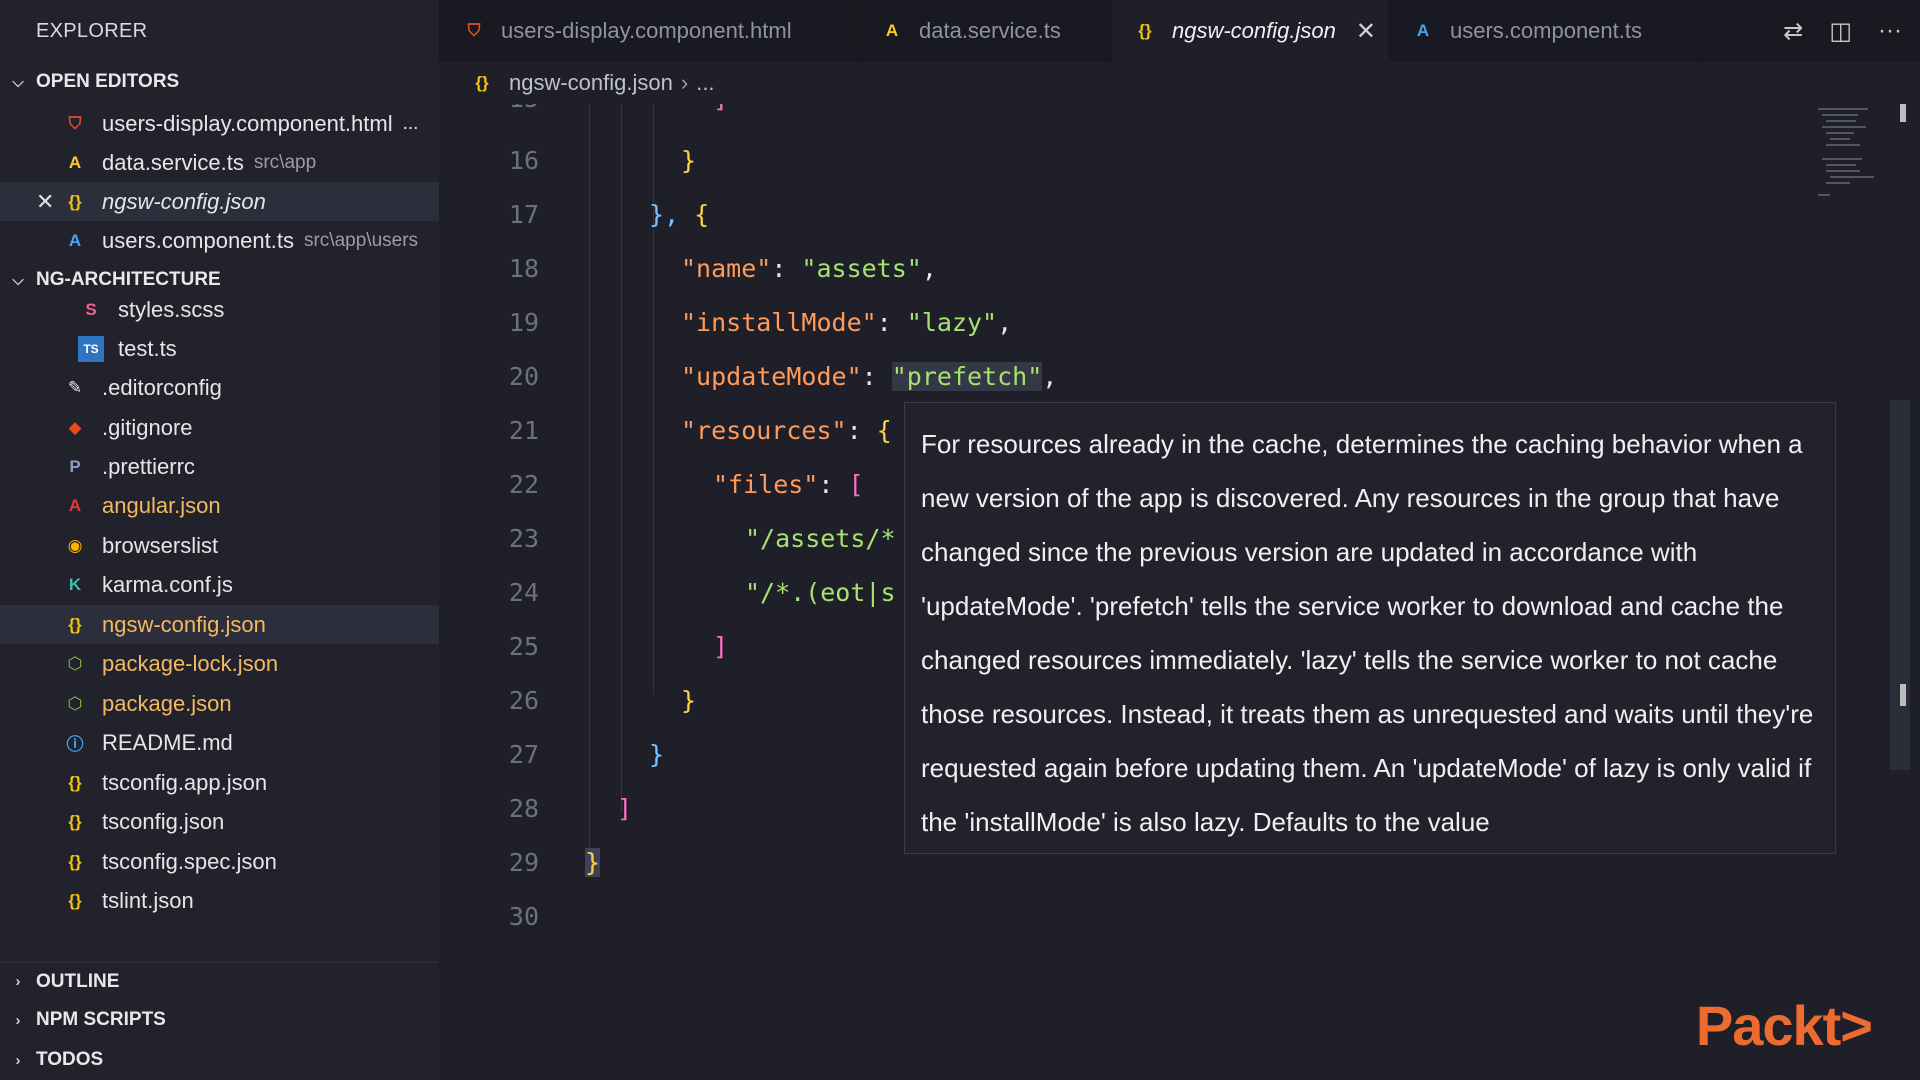 The image size is (1920, 1080). What do you see at coordinates (1900, 585) in the screenshot?
I see `vertical-scrollbar` at bounding box center [1900, 585].